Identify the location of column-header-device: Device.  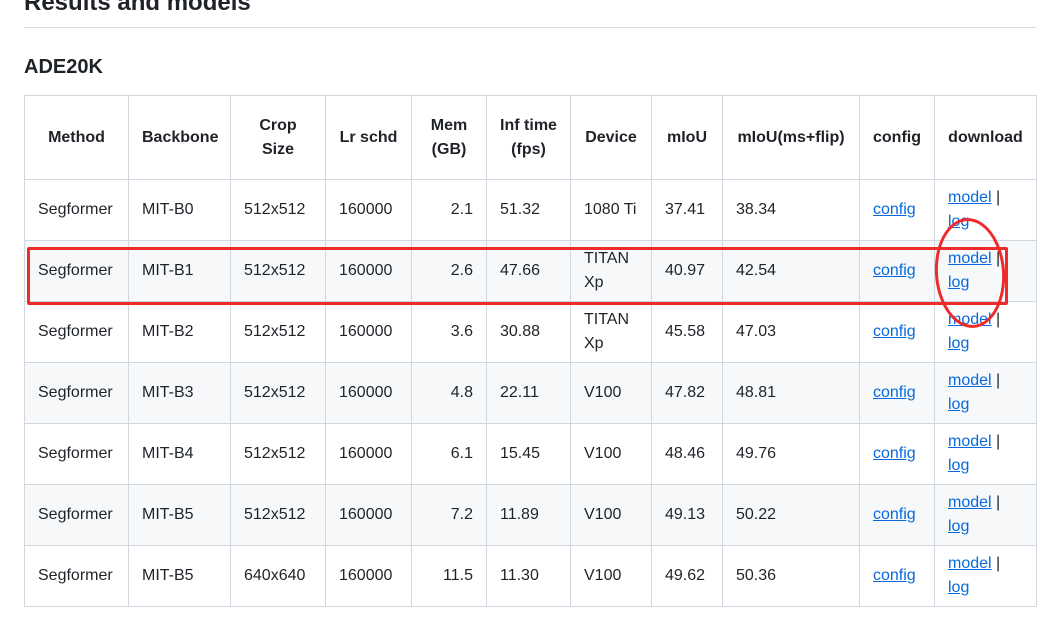
(611, 137).